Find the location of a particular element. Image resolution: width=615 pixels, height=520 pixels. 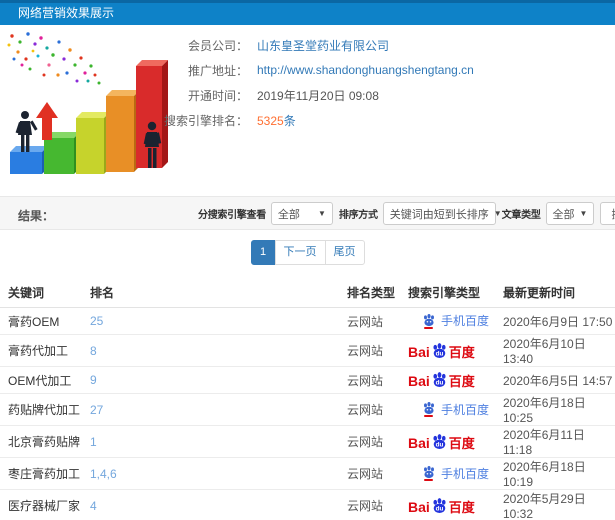

column-header: 关键词 is located at coordinates (41, 293).